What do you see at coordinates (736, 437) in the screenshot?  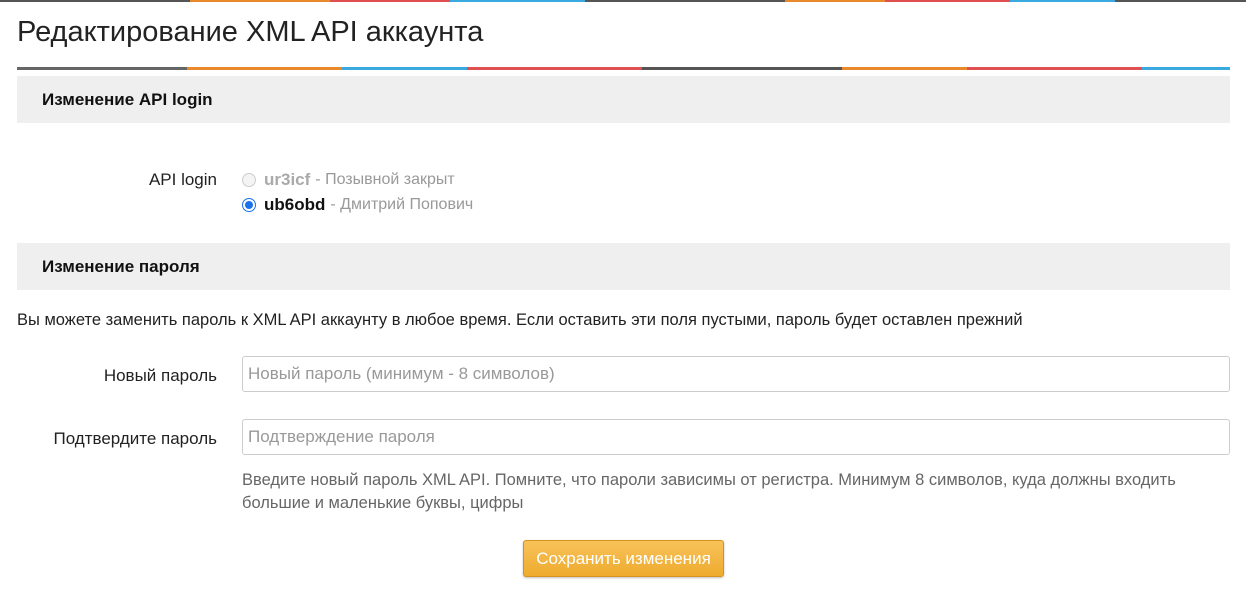 I see `confirm-password-input` at bounding box center [736, 437].